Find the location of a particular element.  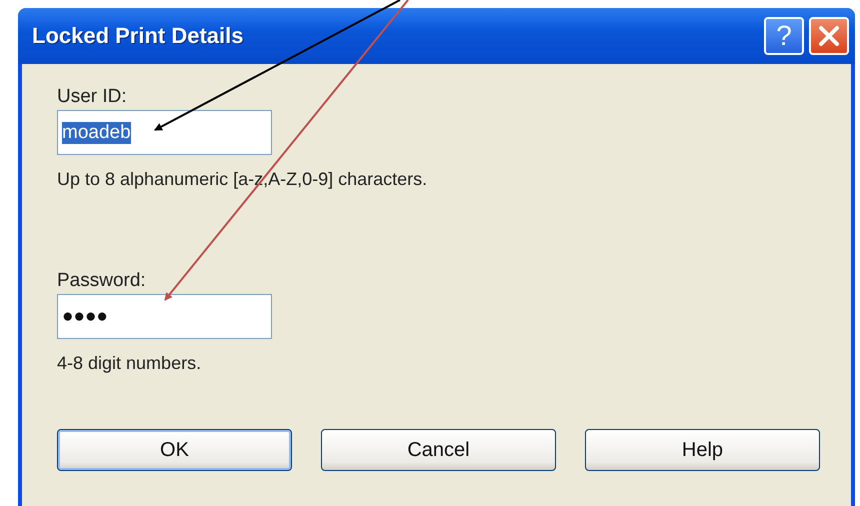

input-field: moadeb is located at coordinates (164, 132).